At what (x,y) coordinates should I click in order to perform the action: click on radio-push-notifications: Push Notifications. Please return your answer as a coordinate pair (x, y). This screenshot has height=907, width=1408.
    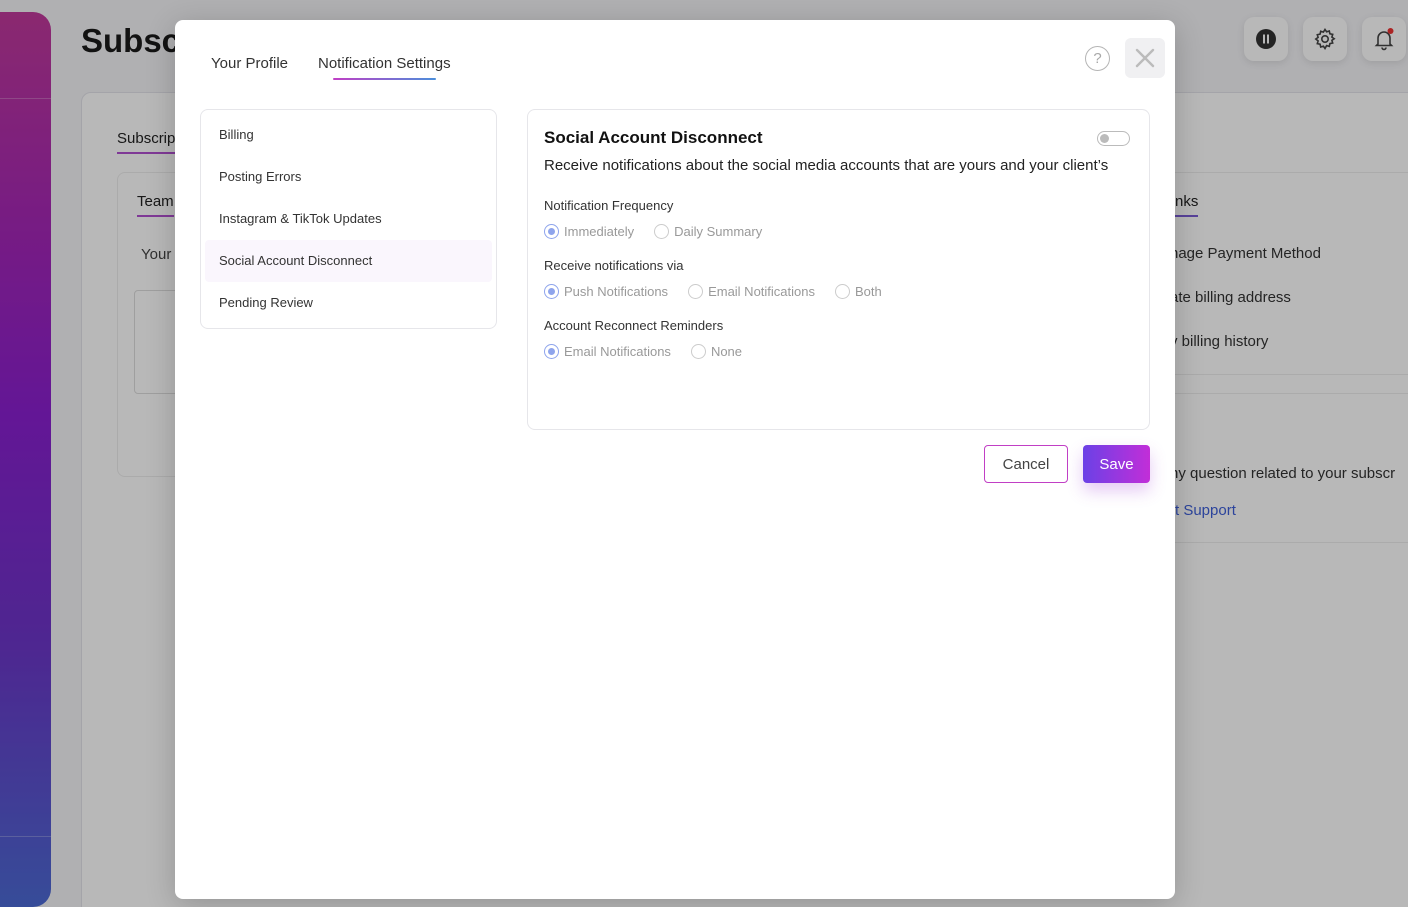
    Looking at the image, I should click on (606, 291).